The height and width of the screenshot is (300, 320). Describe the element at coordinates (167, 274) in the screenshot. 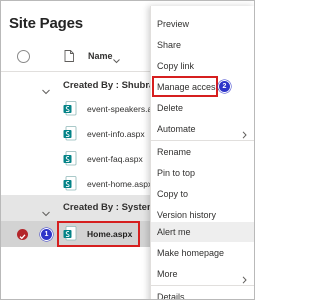

I see `menu-item-label: More` at that location.